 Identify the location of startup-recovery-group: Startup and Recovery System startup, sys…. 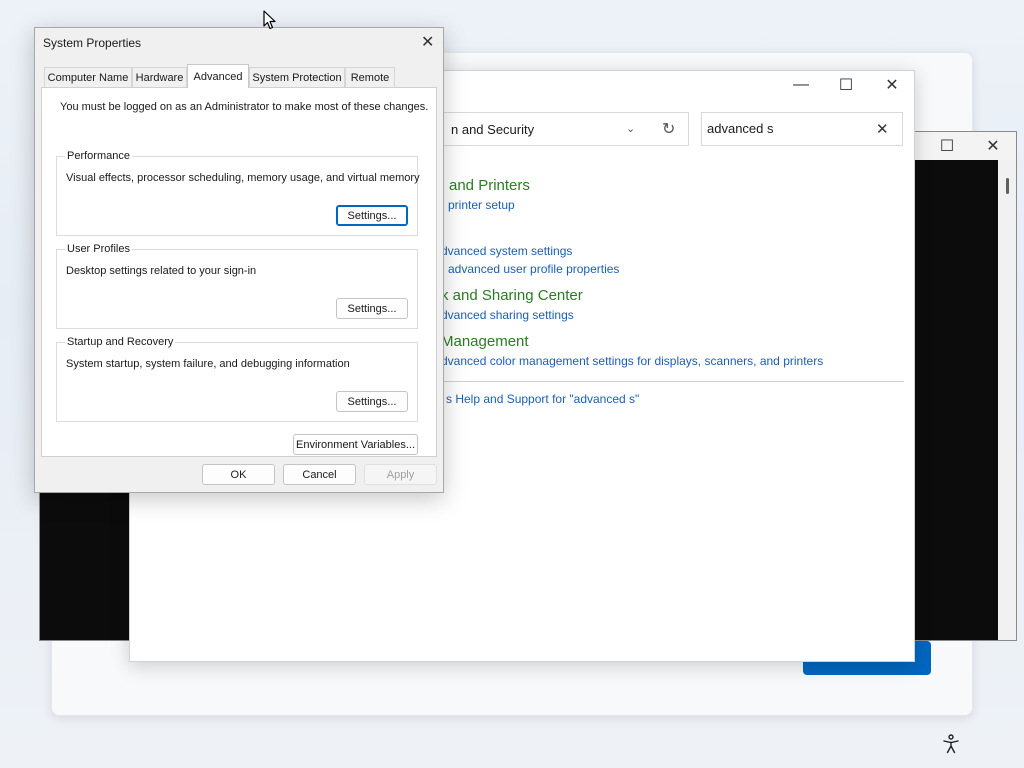
(237, 379).